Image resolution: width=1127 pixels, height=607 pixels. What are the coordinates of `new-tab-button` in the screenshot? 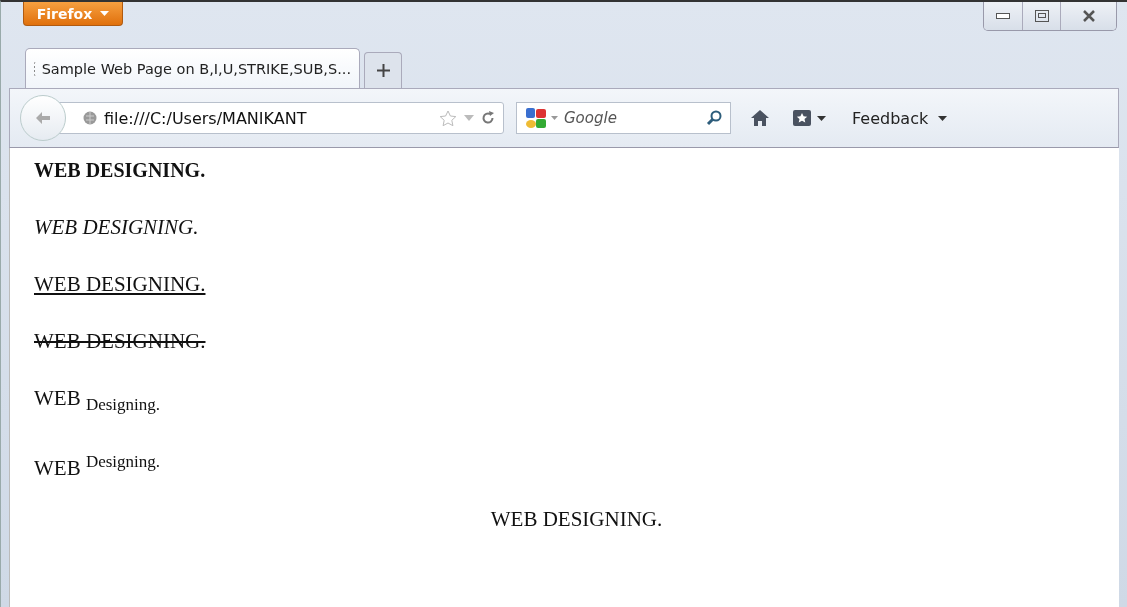 It's located at (383, 70).